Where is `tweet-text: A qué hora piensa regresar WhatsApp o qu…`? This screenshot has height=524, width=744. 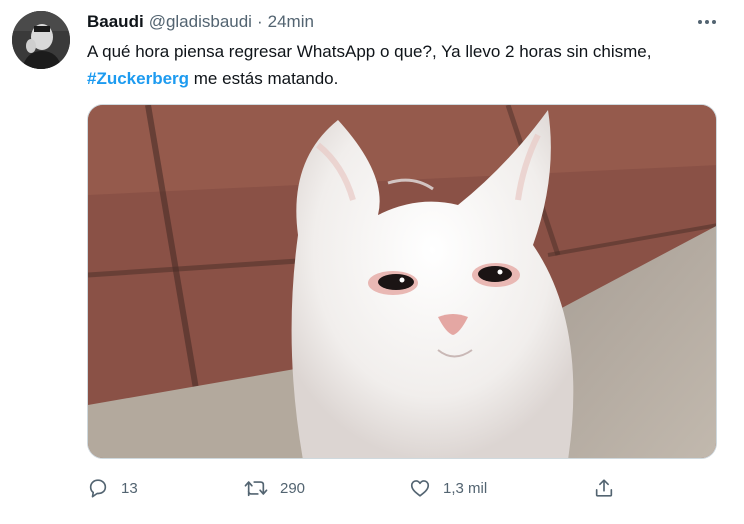 tweet-text: A qué hora piensa regresar WhatsApp o qu… is located at coordinates (407, 65).